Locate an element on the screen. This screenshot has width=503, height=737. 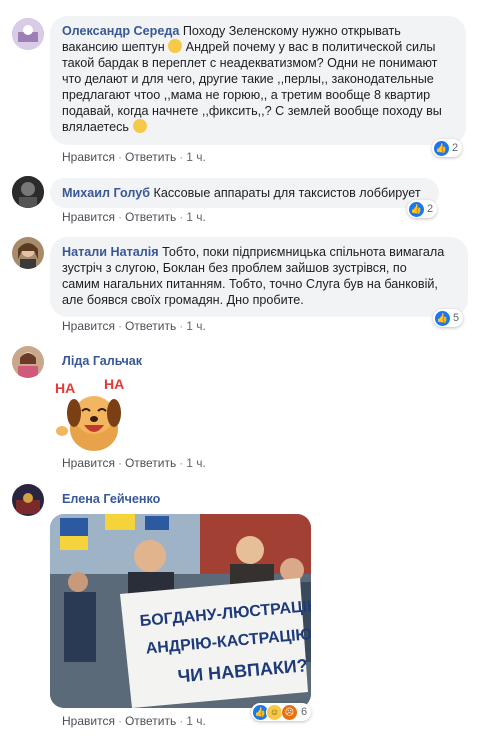
confused-emoji-icon is located at coordinates (139, 126).